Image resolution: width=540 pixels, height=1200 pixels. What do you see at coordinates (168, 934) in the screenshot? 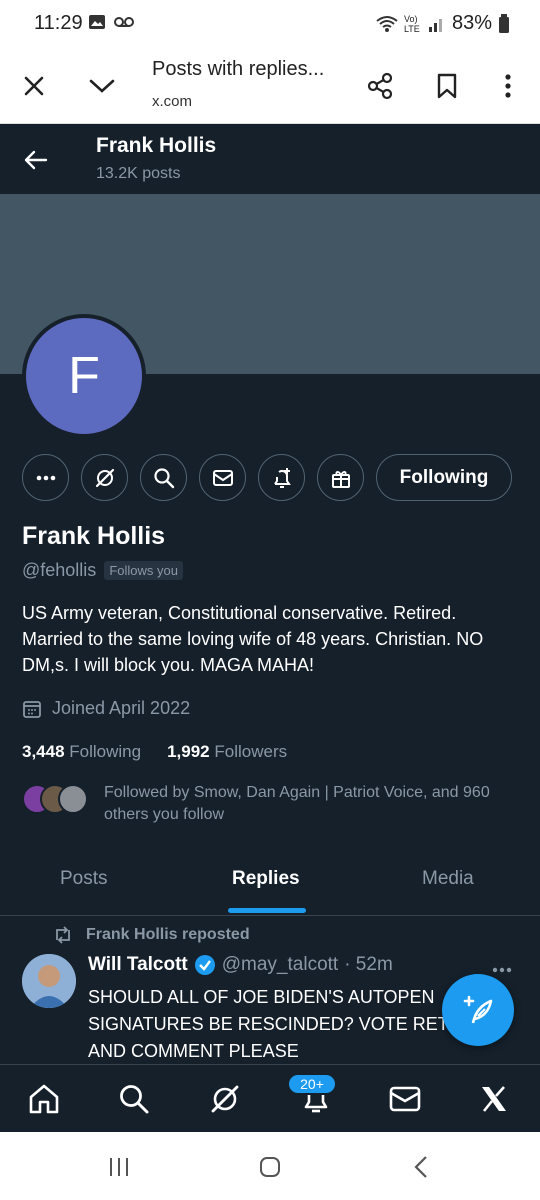
I see `repost-label: Frank Hollis reposted` at bounding box center [168, 934].